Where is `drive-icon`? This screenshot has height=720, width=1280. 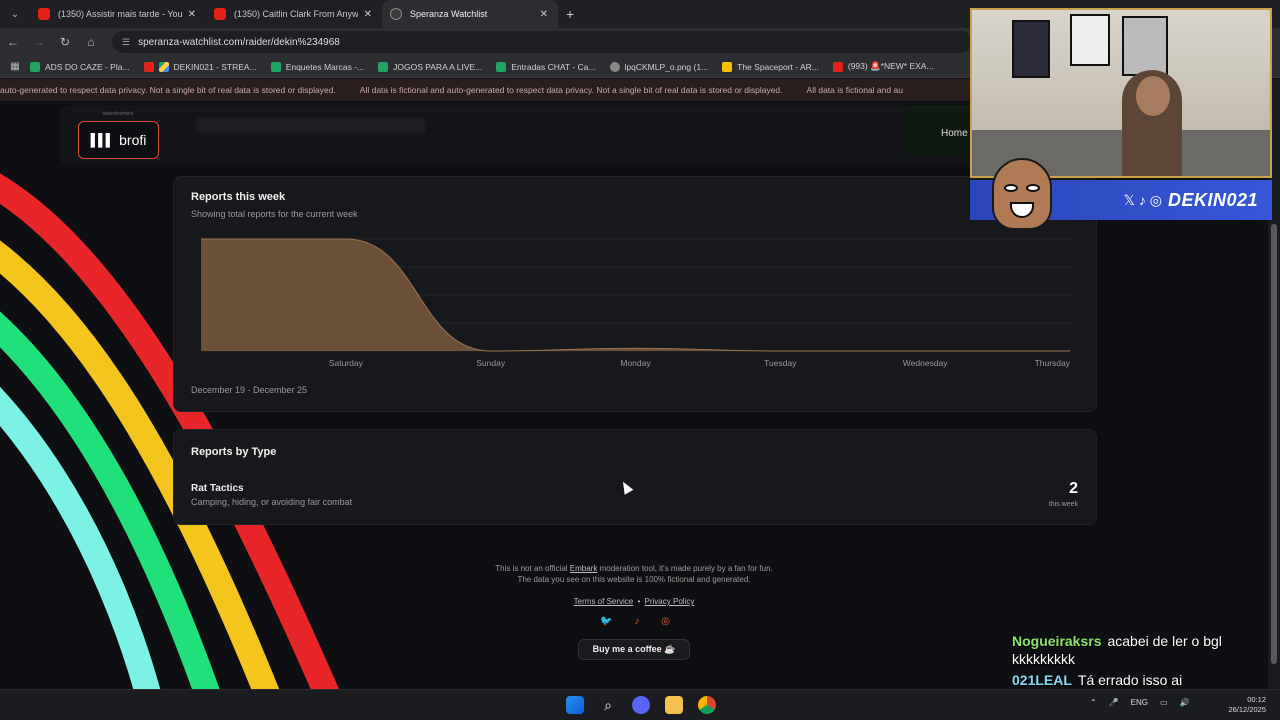 drive-icon is located at coordinates (163, 66).